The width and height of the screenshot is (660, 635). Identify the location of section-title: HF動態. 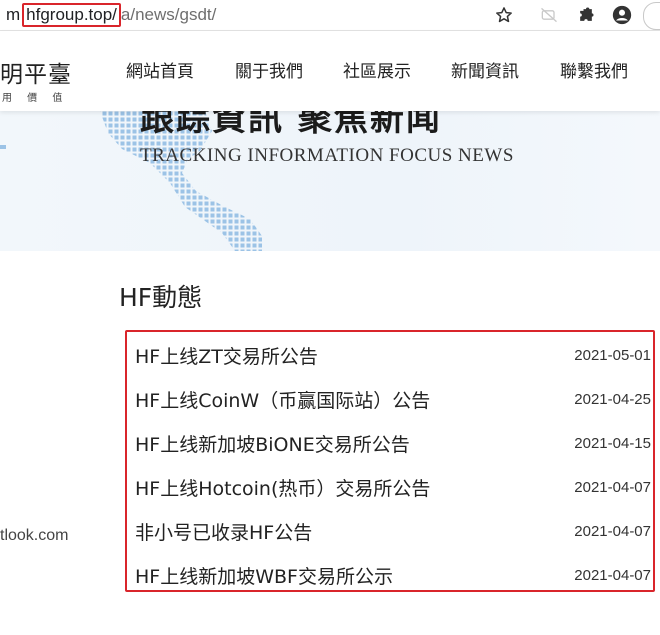
(161, 297).